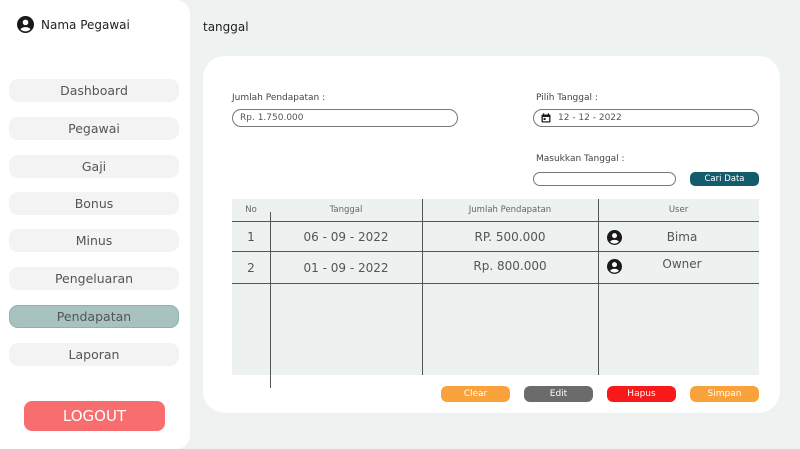 The width and height of the screenshot is (800, 449). Describe the element at coordinates (558, 394) in the screenshot. I see `edit-button: Edit` at that location.